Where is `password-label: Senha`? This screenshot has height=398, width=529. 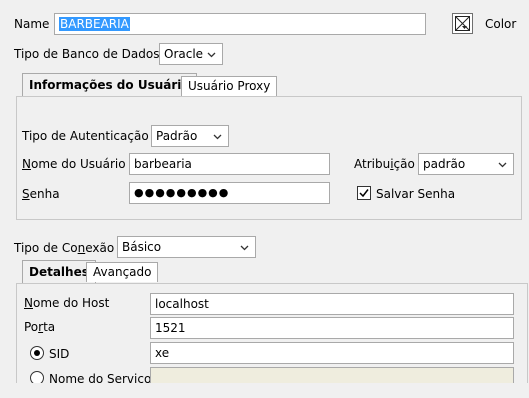
password-label: Senha is located at coordinates (41, 194).